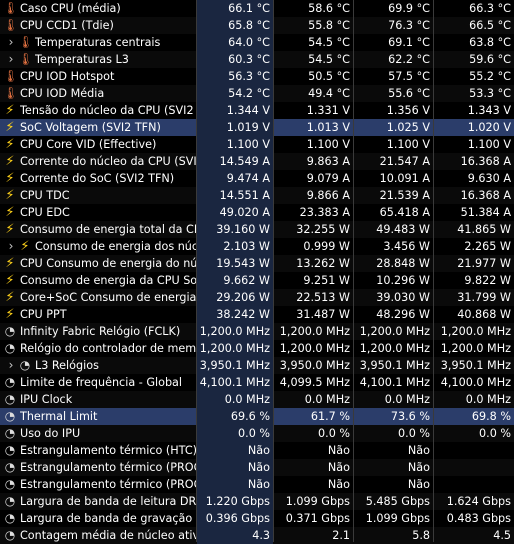 This screenshot has height=544, width=514. I want to click on sensor-row: ◔ Uso do IPU 0.0 % 0.0 % 0.0 % 0.0 %, so click(257, 433).